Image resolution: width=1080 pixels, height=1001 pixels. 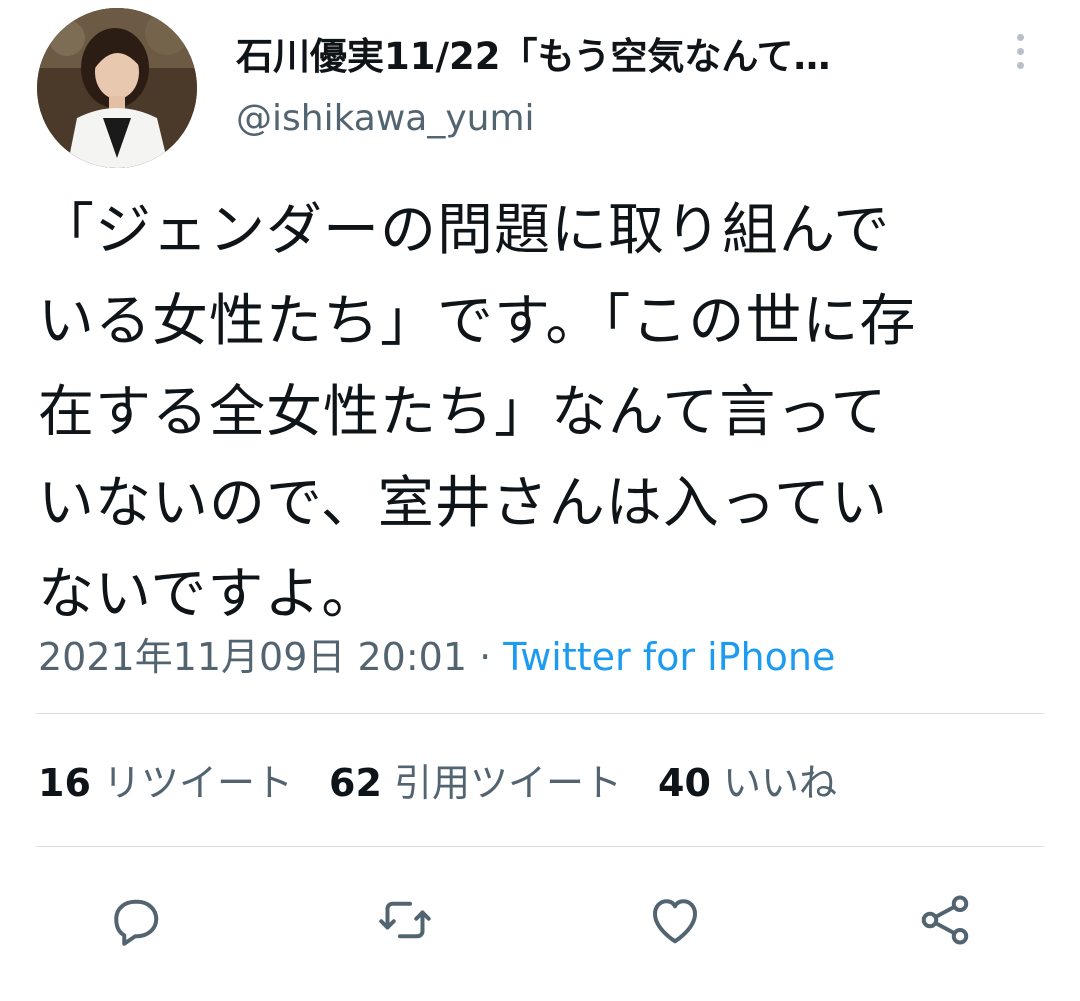 I want to click on quote-stat: 62 引用ツイート, so click(x=475, y=783).